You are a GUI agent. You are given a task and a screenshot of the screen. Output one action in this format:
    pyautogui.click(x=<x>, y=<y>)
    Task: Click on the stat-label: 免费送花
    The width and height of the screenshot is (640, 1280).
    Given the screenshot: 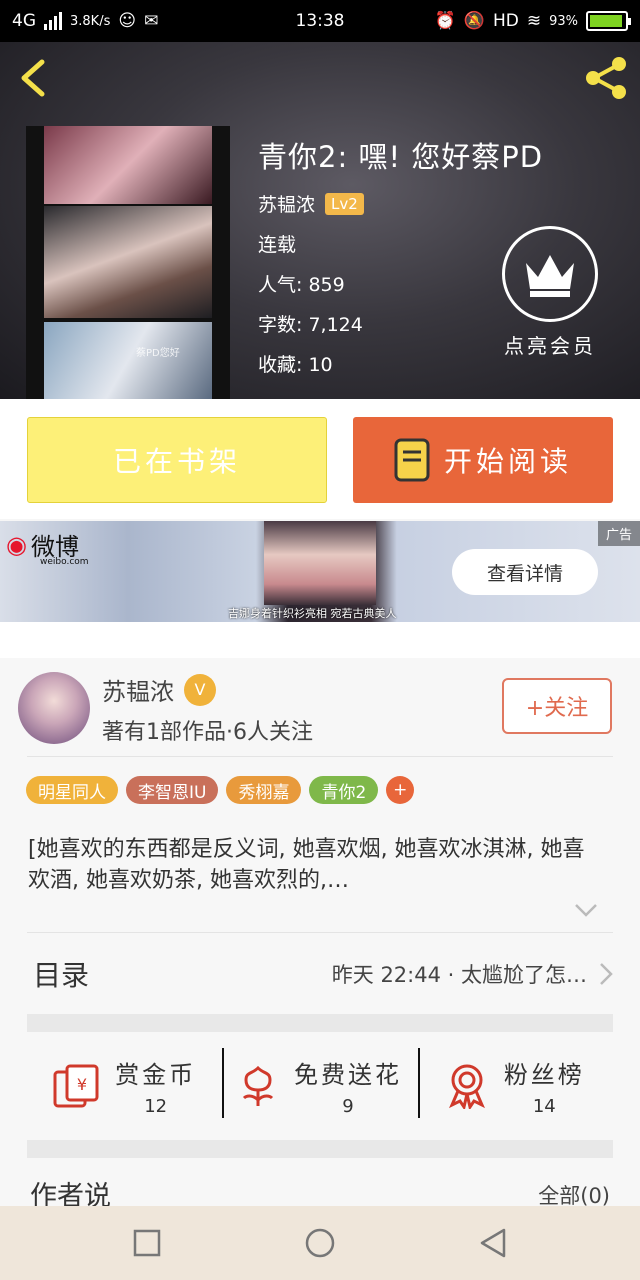 What is the action you would take?
    pyautogui.click(x=347, y=1075)
    